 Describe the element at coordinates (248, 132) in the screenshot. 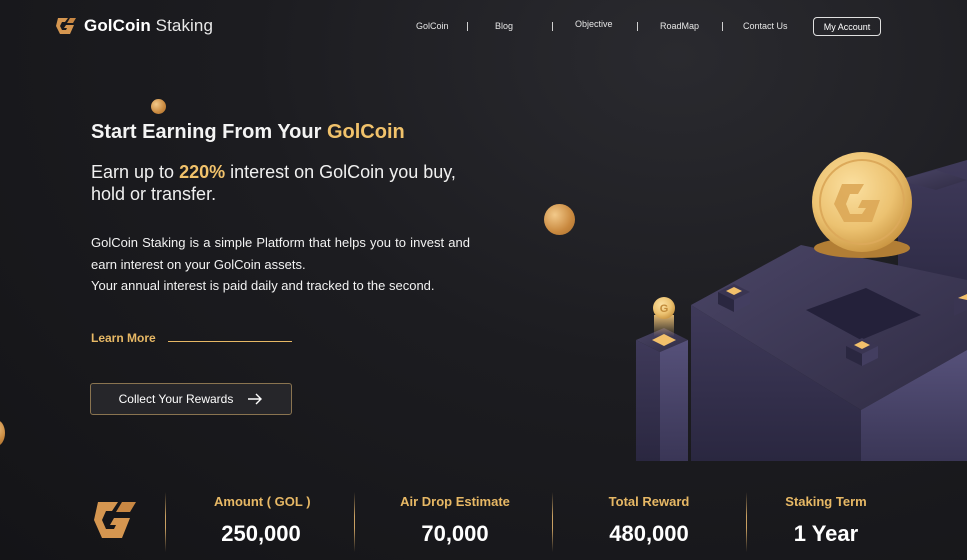

I see `hero-title: Start Earning From Your GolCoin` at that location.